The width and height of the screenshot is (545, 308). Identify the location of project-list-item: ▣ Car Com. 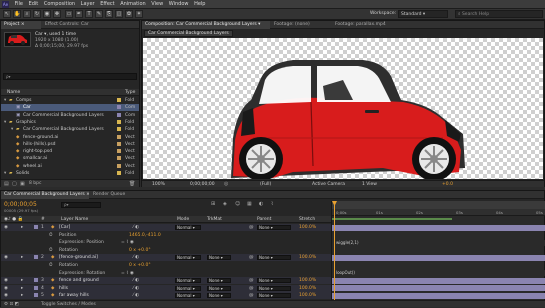
(70, 108).